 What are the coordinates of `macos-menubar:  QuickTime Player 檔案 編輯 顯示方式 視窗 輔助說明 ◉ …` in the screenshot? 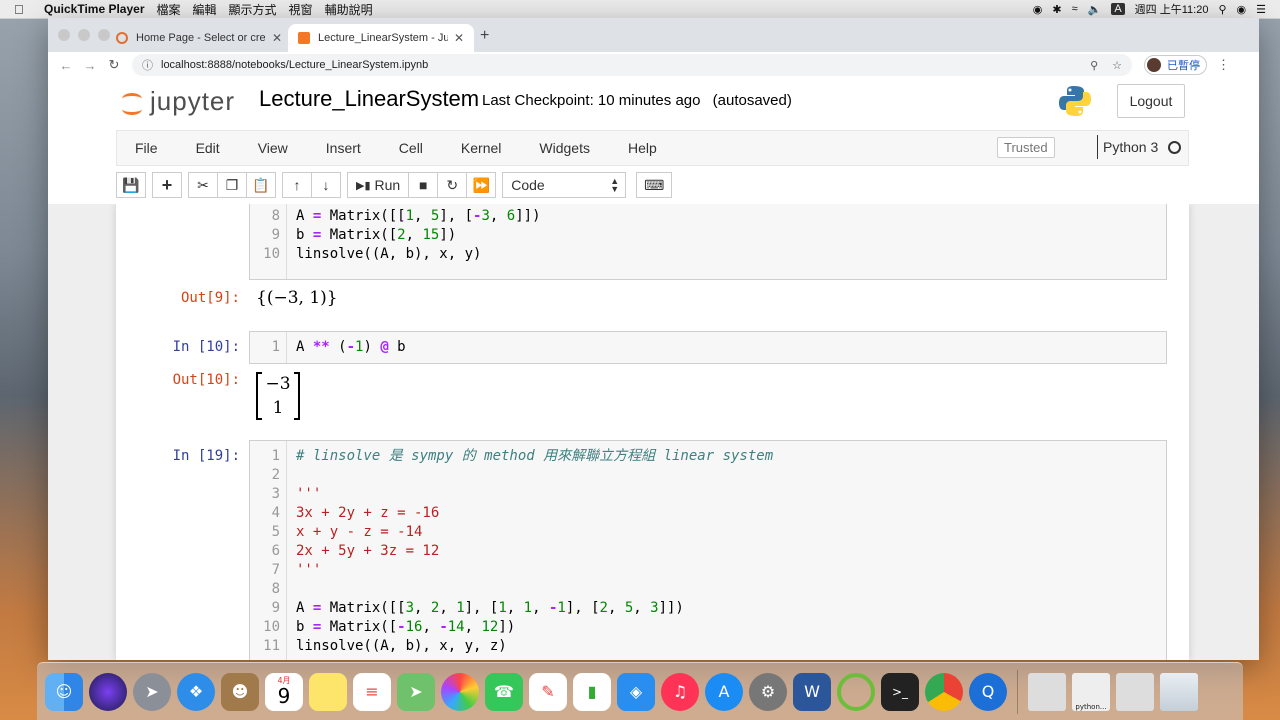 It's located at (640, 9).